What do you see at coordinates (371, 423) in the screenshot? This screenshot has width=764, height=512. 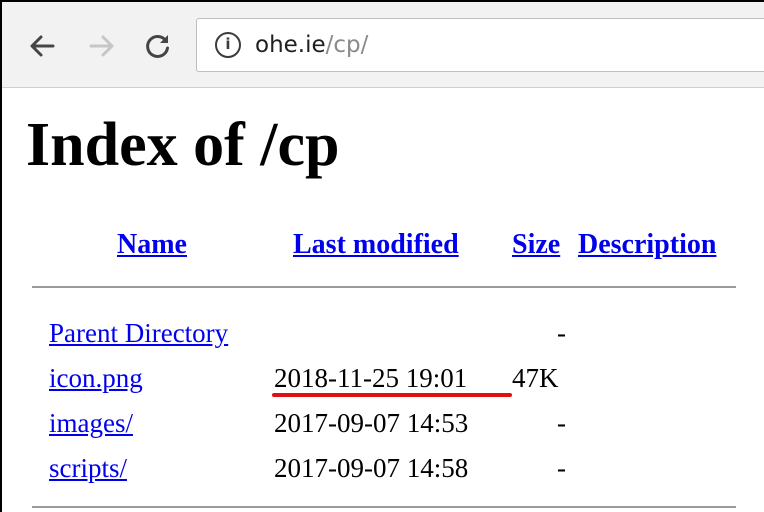 I see `row-modified: 2017-09-07 14:53` at bounding box center [371, 423].